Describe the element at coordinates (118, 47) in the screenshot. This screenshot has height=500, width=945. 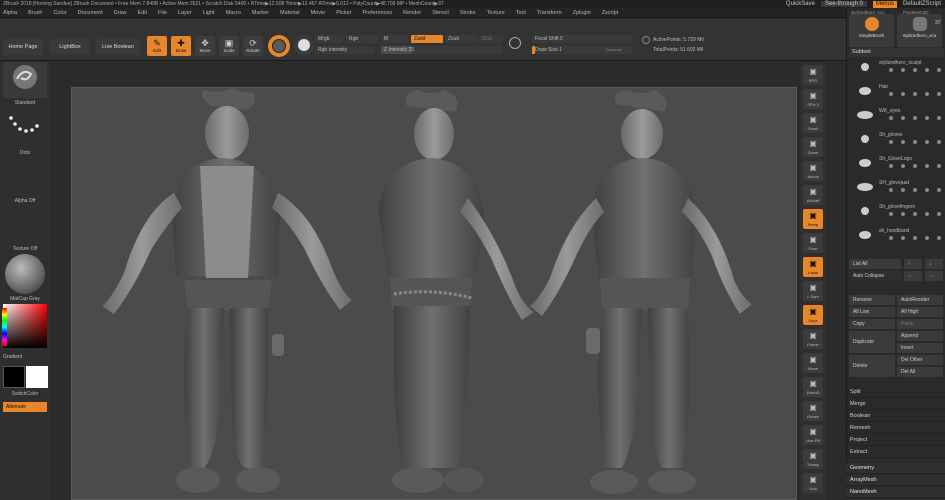
I see `live-boolean-button: Live Boolean` at that location.